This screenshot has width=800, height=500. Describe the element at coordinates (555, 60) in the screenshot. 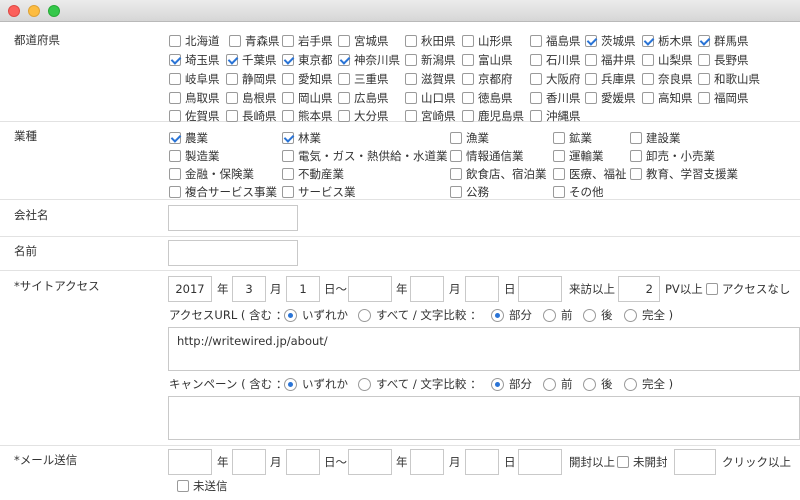

I see `prefecture-checkbox: 石川県` at that location.